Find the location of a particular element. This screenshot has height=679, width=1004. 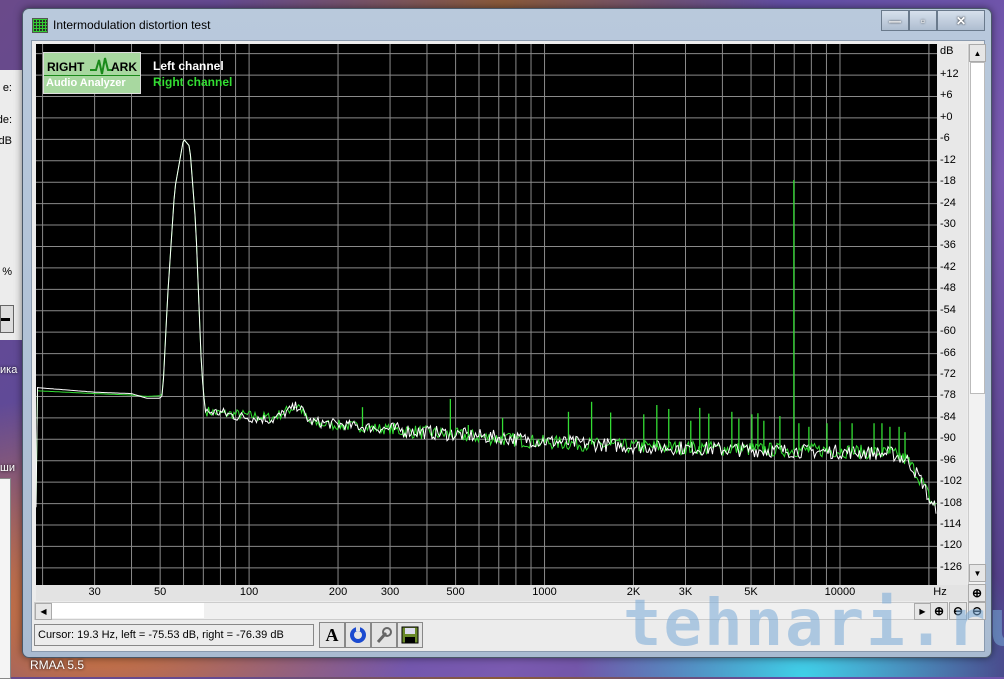

y-tick-label: -60 is located at coordinates (948, 331).